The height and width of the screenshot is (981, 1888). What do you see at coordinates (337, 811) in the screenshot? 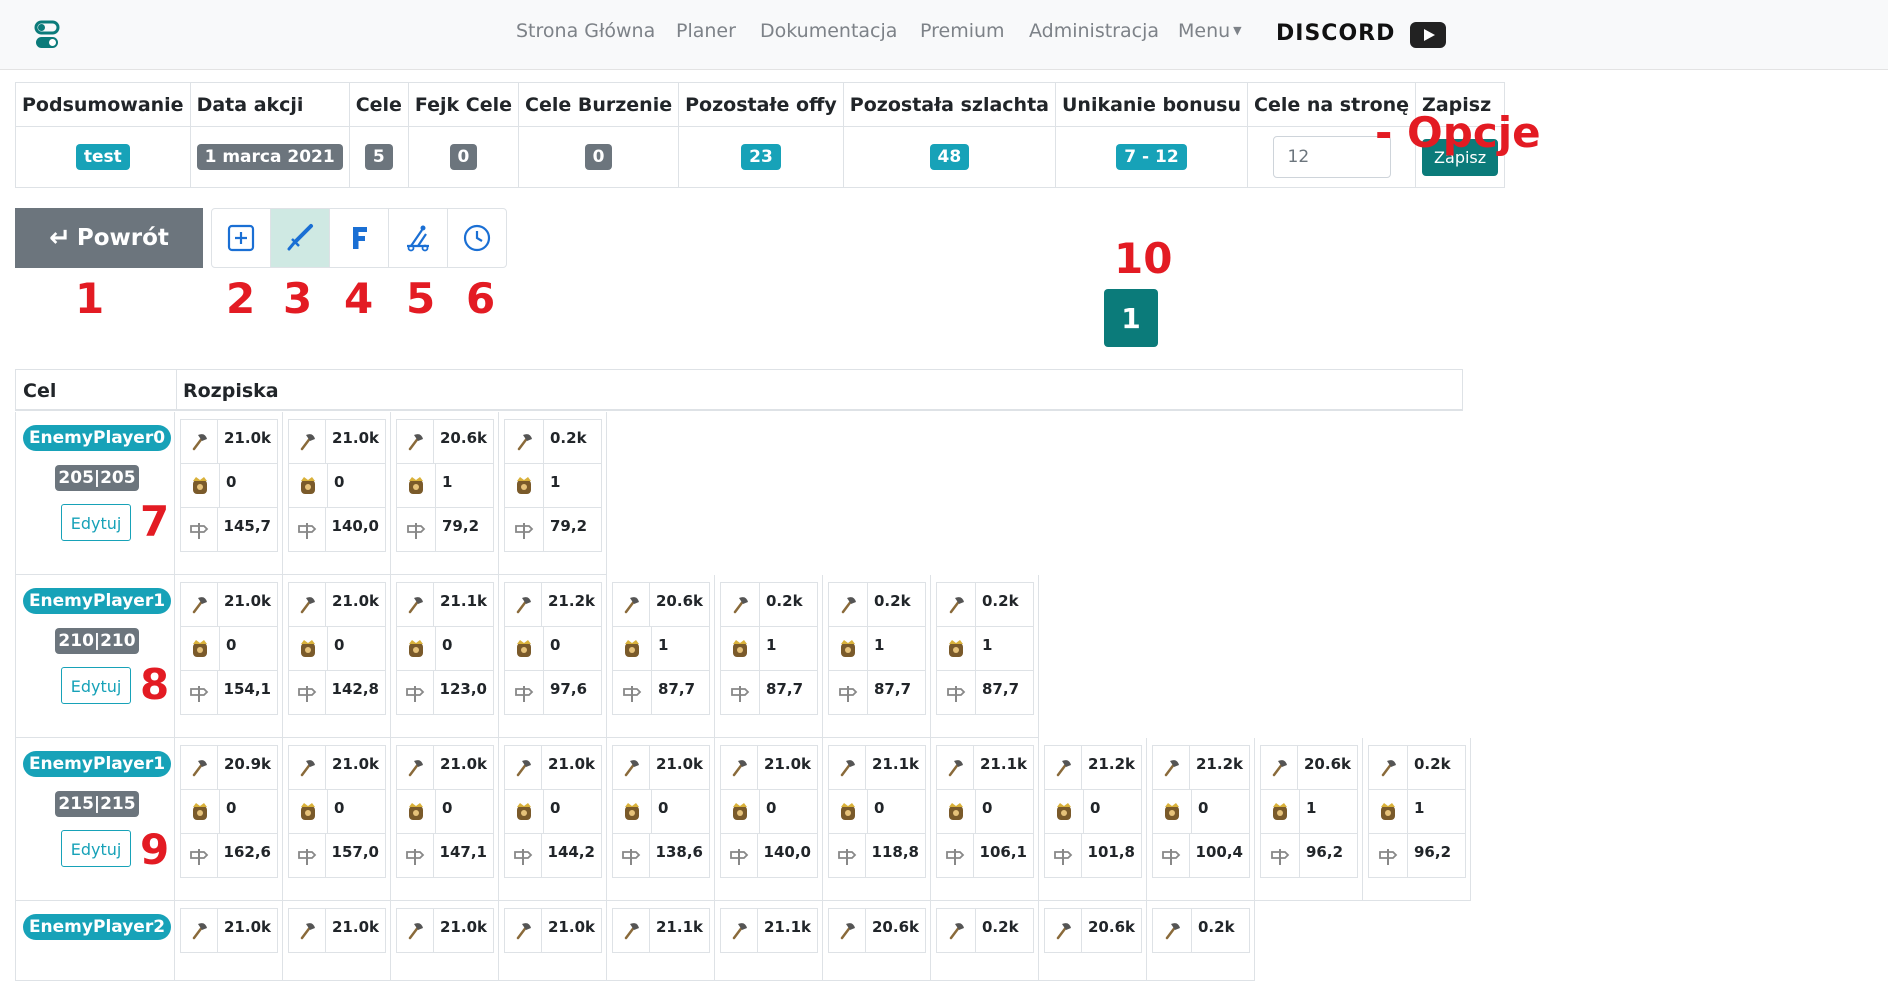
I see `schedule-card: 21.0k 0 157,0` at bounding box center [337, 811].